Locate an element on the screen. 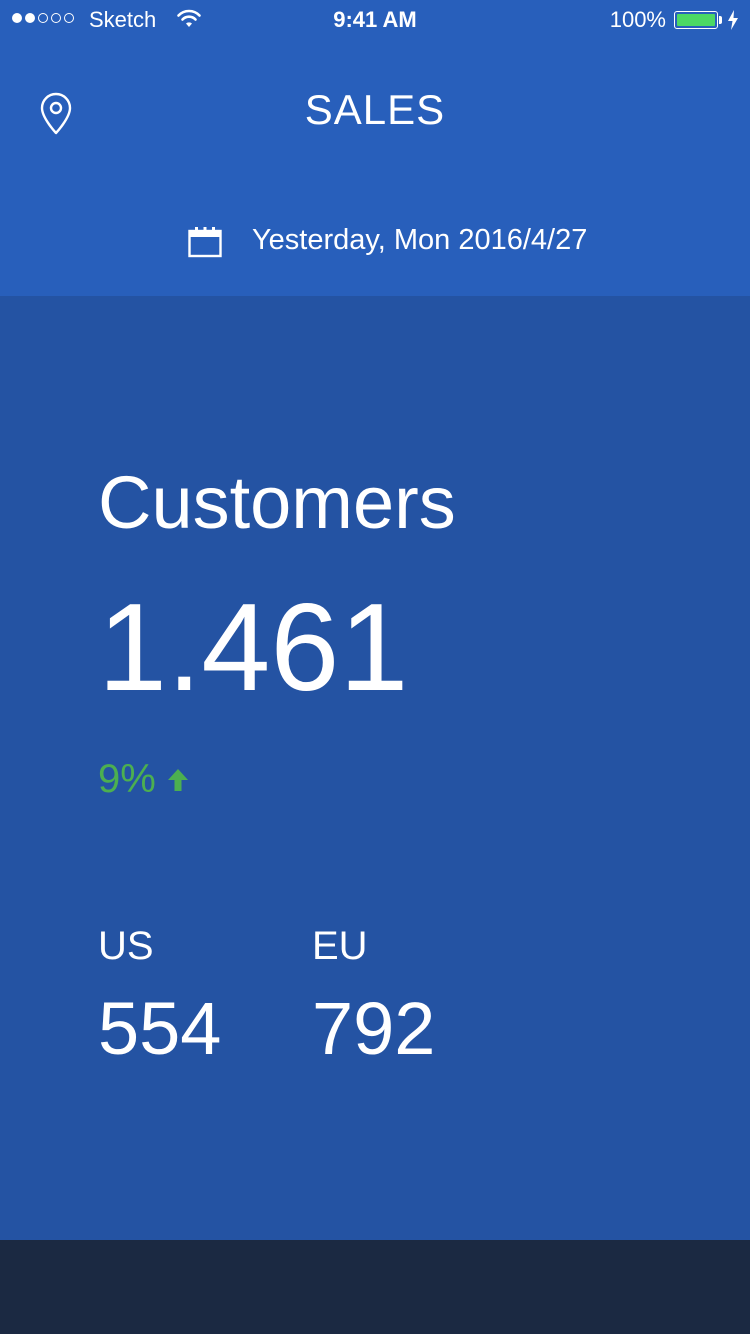 The height and width of the screenshot is (1334, 750). battery-percent: 100% is located at coordinates (637, 19).